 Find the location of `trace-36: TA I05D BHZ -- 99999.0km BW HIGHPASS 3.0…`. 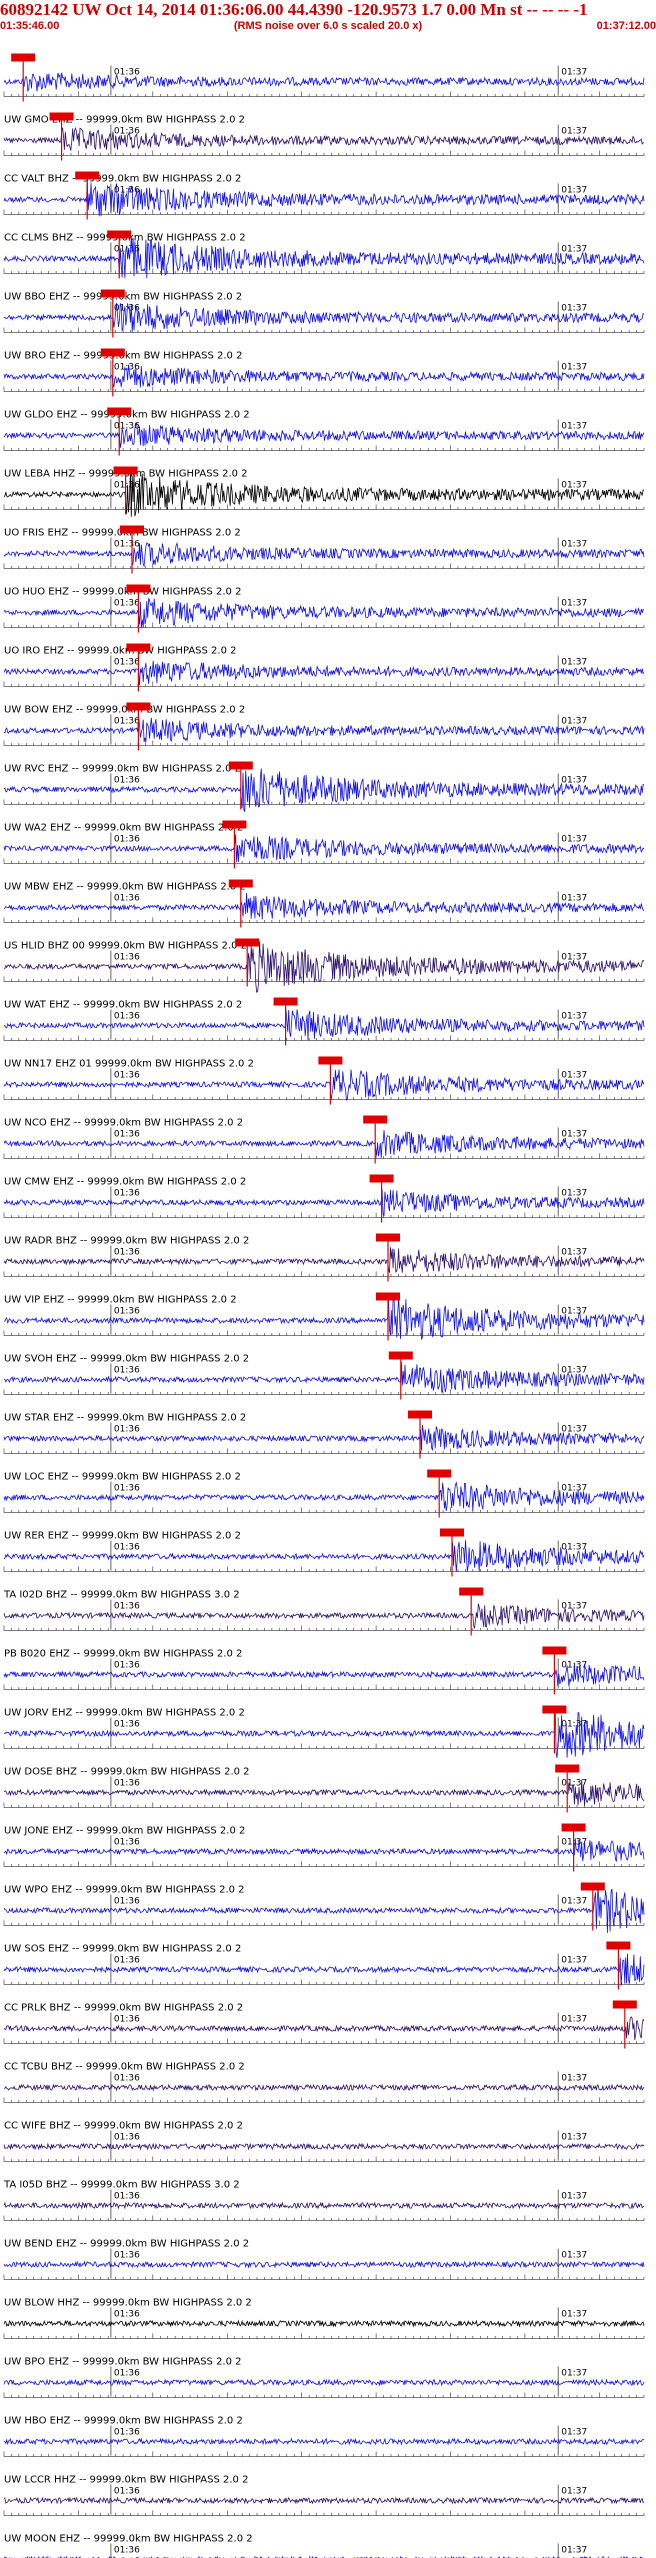

trace-36: TA I05D BHZ -- 99999.0km BW HIGHPASS 3.0… is located at coordinates (324, 2200).